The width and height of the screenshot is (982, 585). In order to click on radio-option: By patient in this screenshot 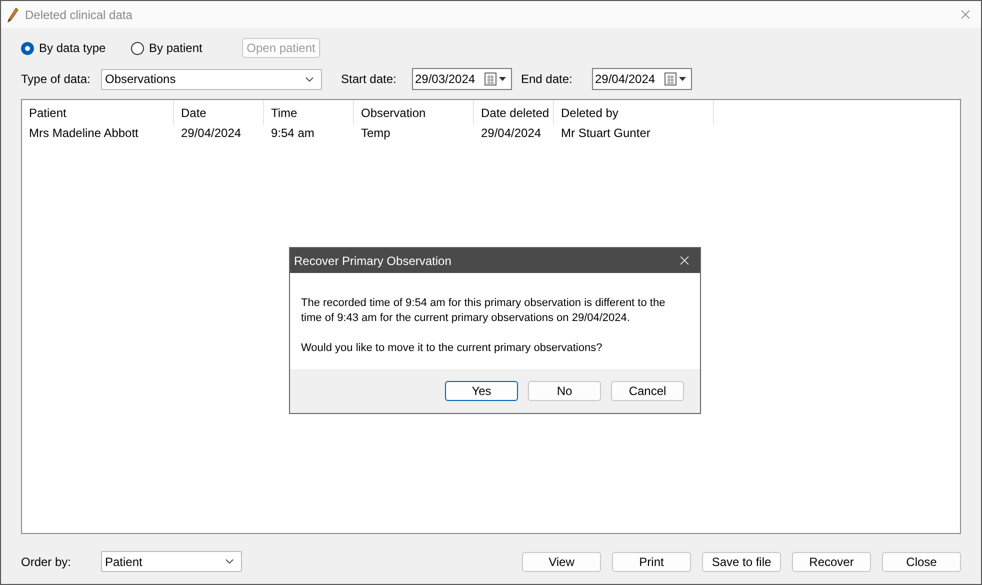, I will do `click(186, 48)`.